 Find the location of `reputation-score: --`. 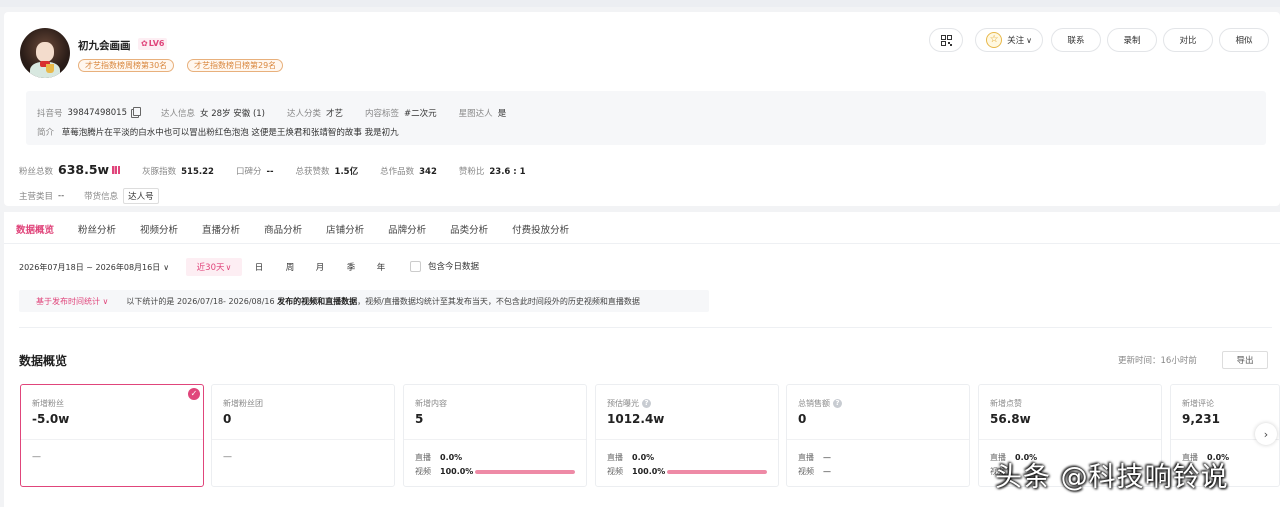

reputation-score: -- is located at coordinates (270, 172).